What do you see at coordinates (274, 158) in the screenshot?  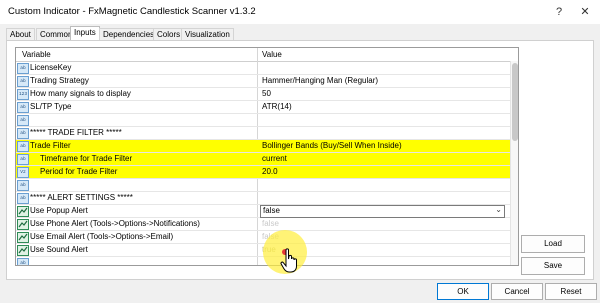 I see `row-value: current` at bounding box center [274, 158].